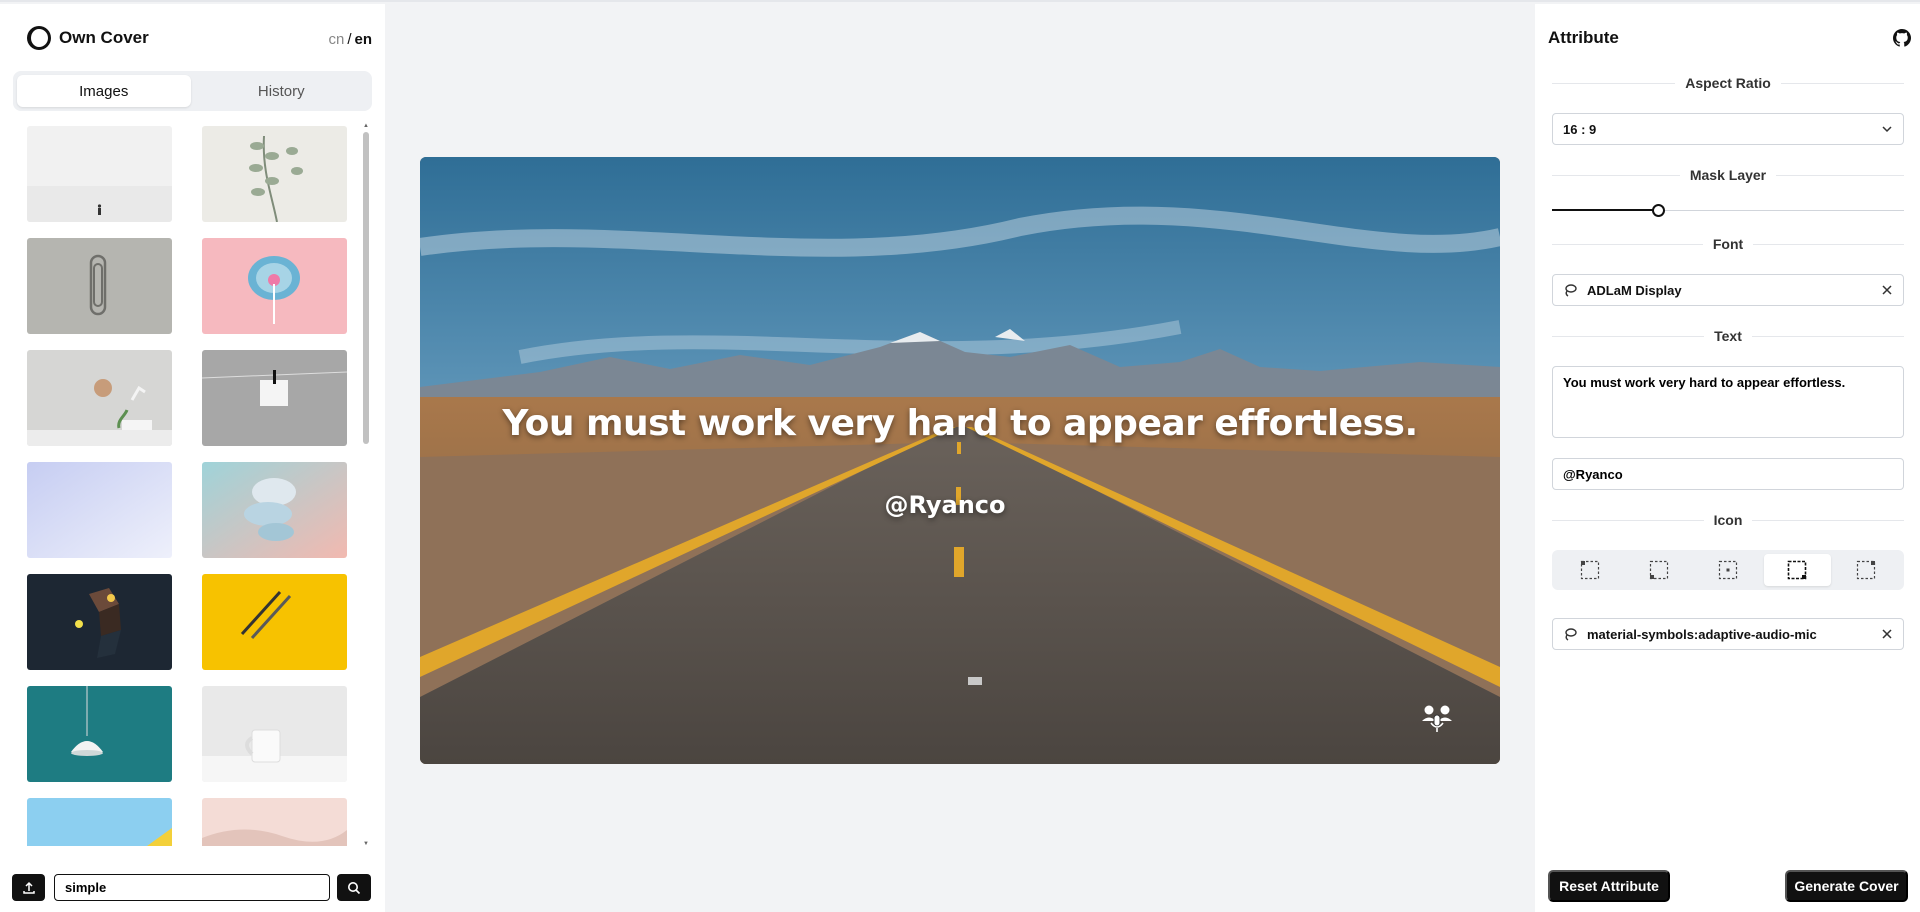  Describe the element at coordinates (282, 91) in the screenshot. I see `tab-history: History` at that location.